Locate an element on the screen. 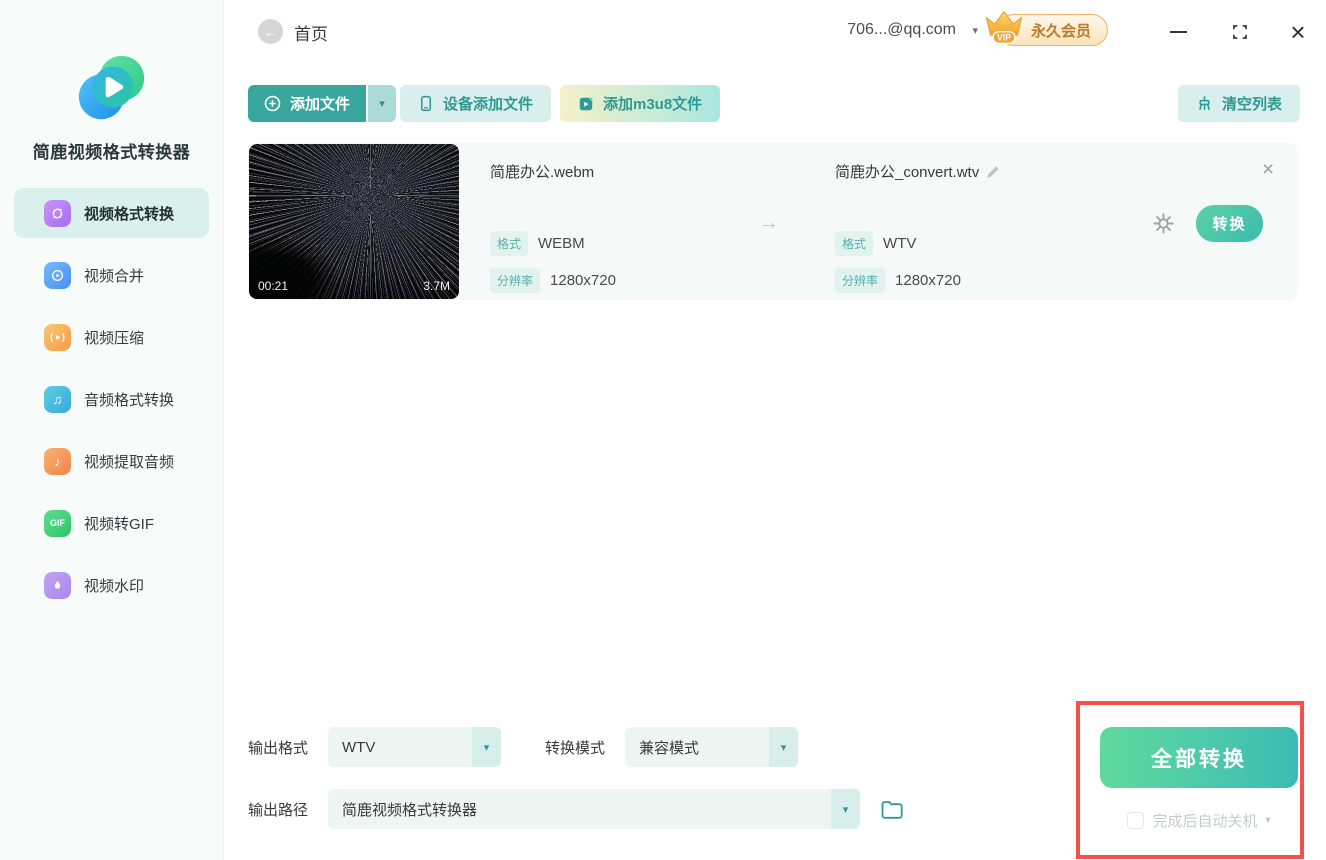 This screenshot has height=860, width=1326. arrow-right-icon: → is located at coordinates (768, 222).